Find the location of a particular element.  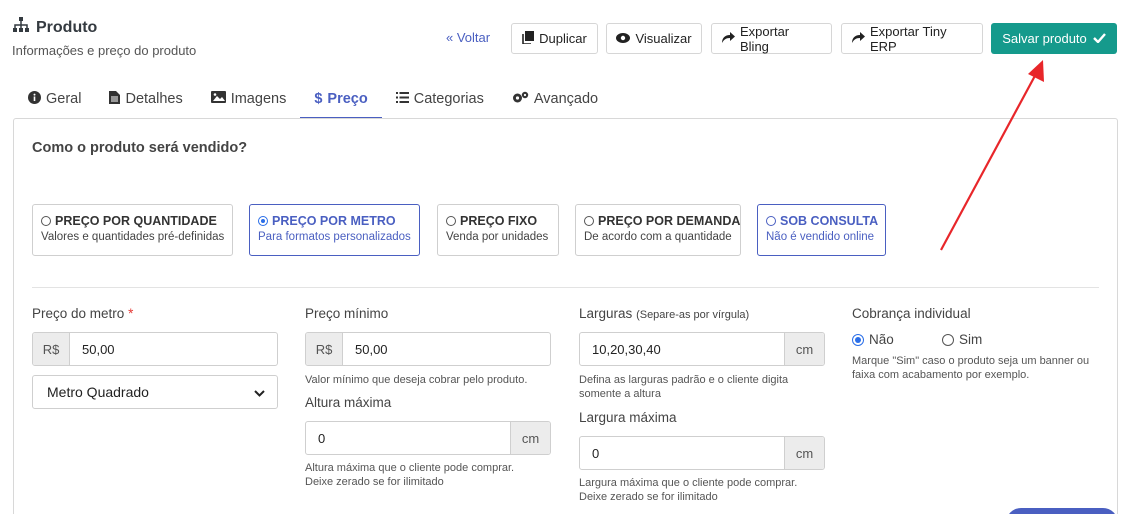

file-icon is located at coordinates (115, 99).